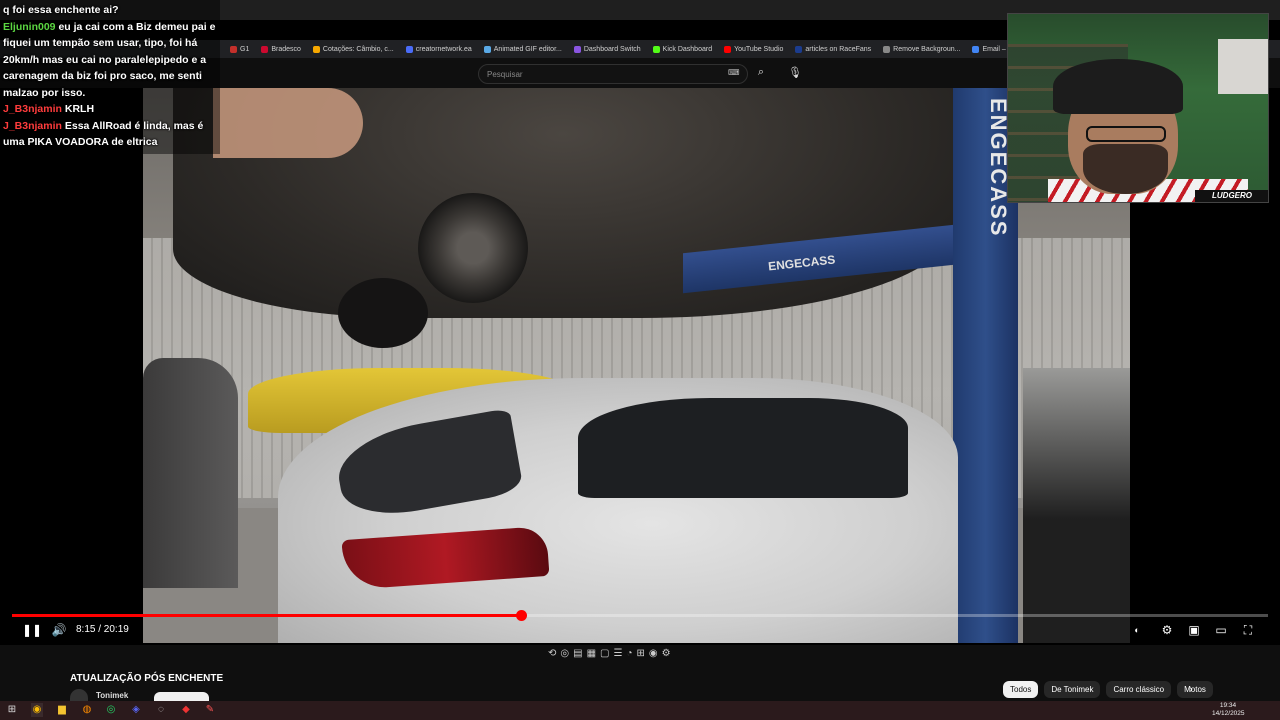 The height and width of the screenshot is (720, 1280). Describe the element at coordinates (31, 26) in the screenshot. I see `chat-username: Eljunin009` at that location.